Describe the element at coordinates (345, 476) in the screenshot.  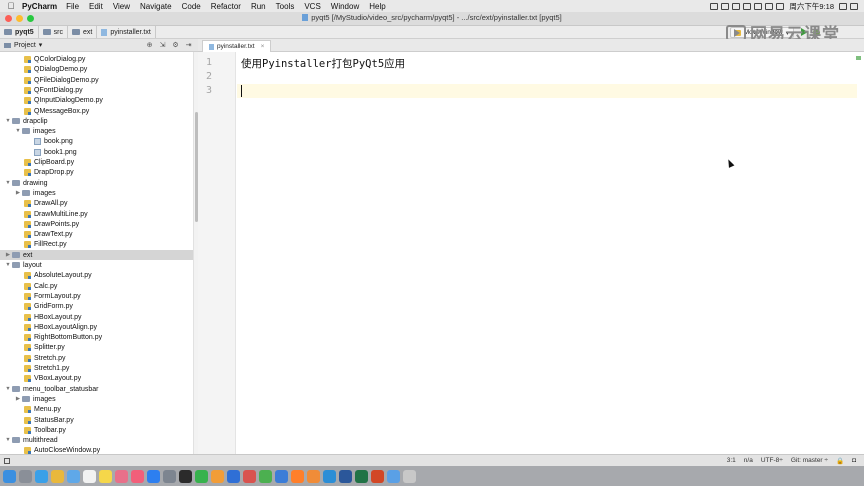
I see `word-icon` at that location.